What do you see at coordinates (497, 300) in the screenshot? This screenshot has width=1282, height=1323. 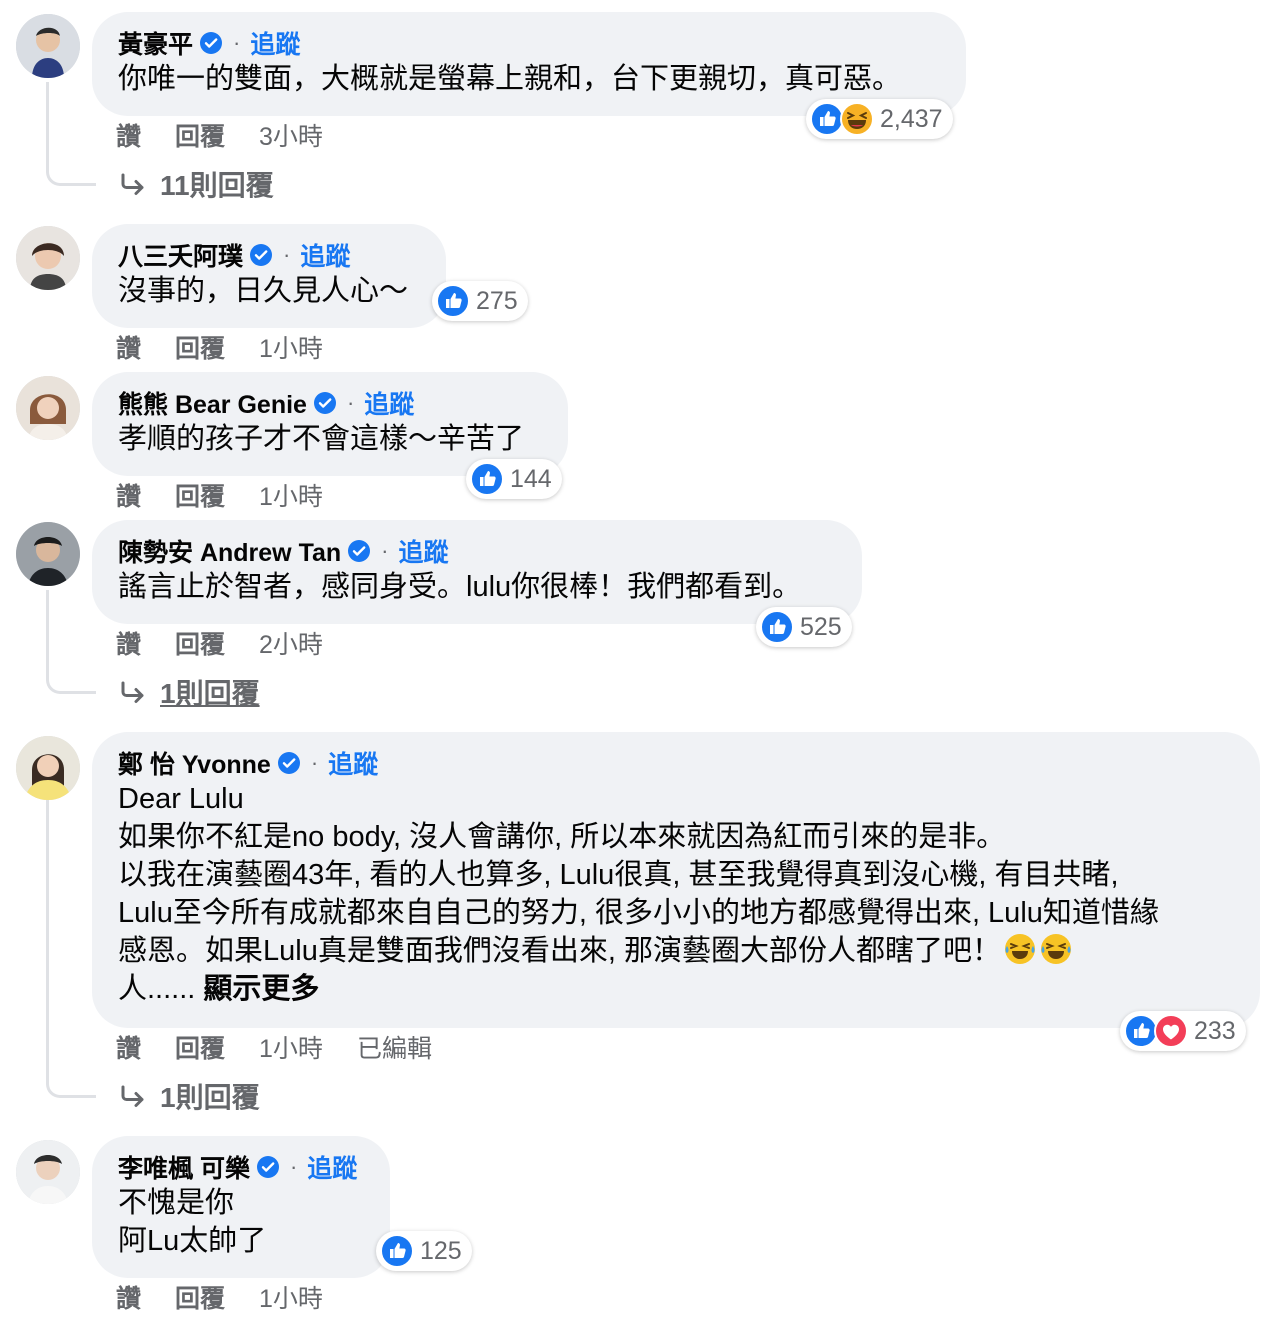 I see `reaction-count: 275` at bounding box center [497, 300].